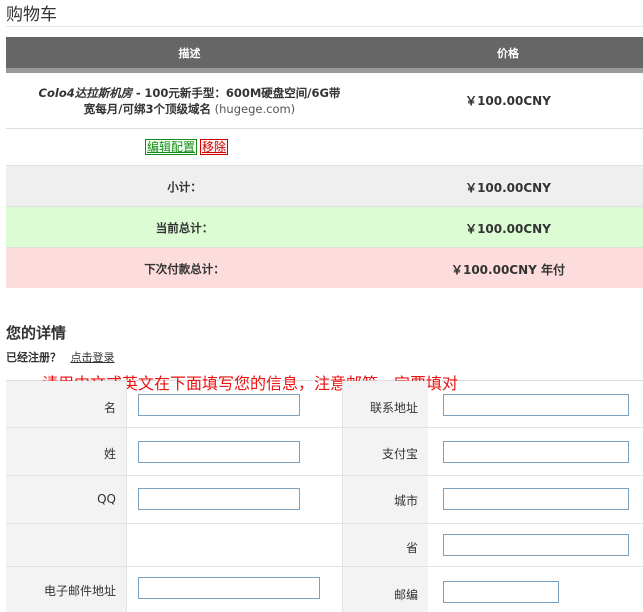 Image resolution: width=643 pixels, height=612 pixels. I want to click on form-row: 名 联系地址, so click(324, 404).